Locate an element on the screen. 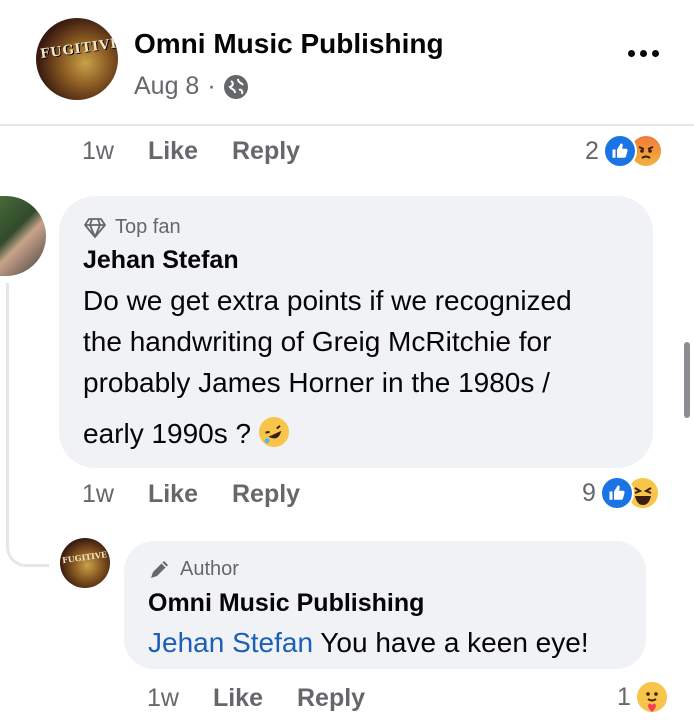  comment-line: the handwriting of Greig McRitchie for is located at coordinates (317, 341).